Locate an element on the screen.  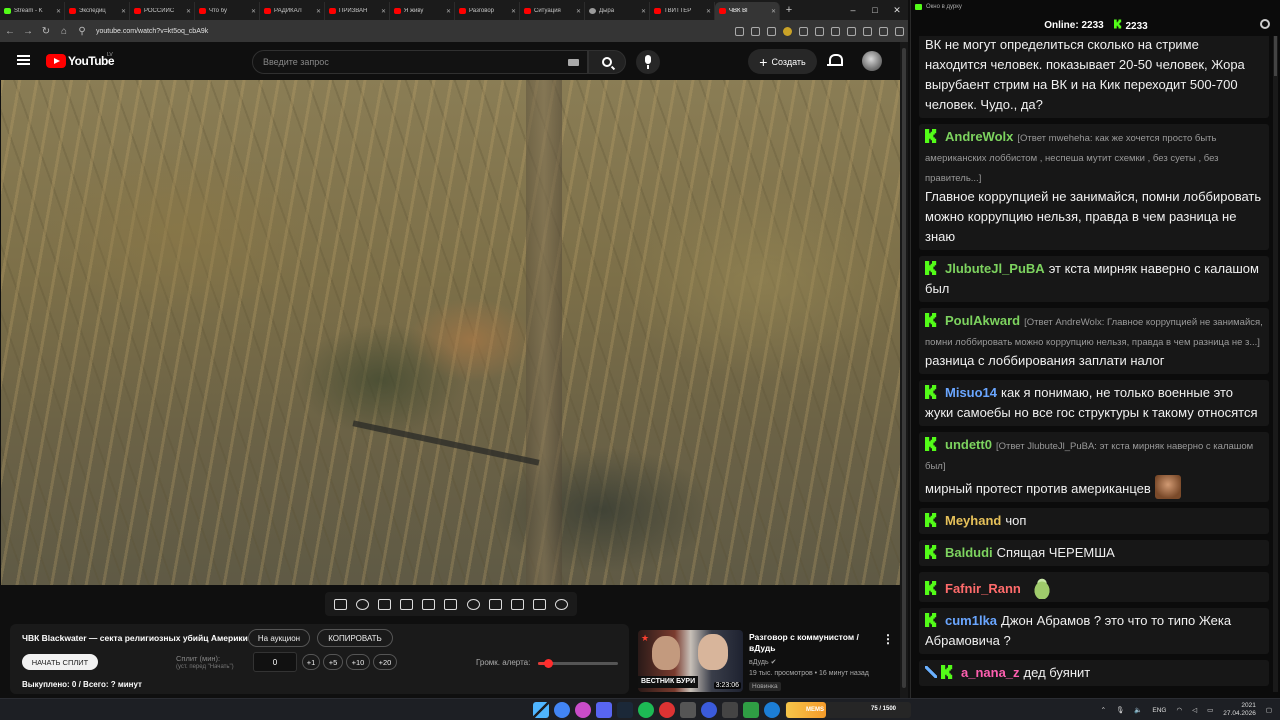
add-icon is located at coordinates (495, 604).